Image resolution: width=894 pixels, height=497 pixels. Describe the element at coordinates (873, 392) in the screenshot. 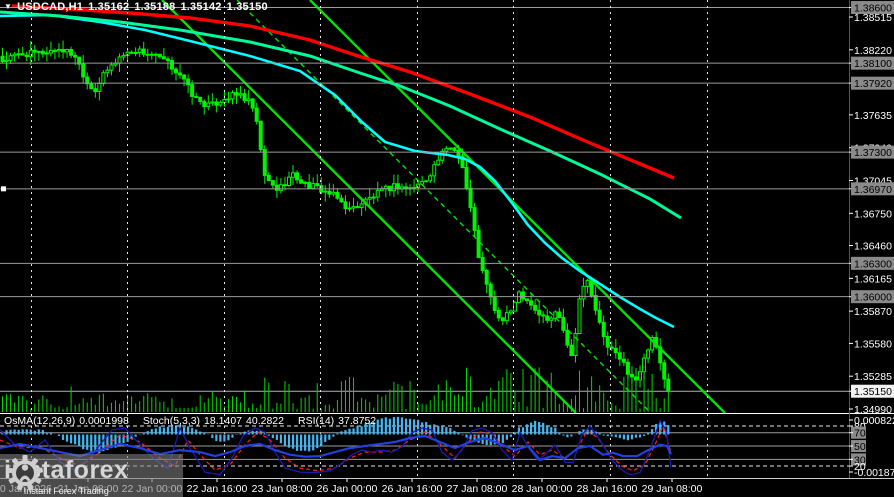

I see `price-tick-1.35150: 1.35150` at that location.